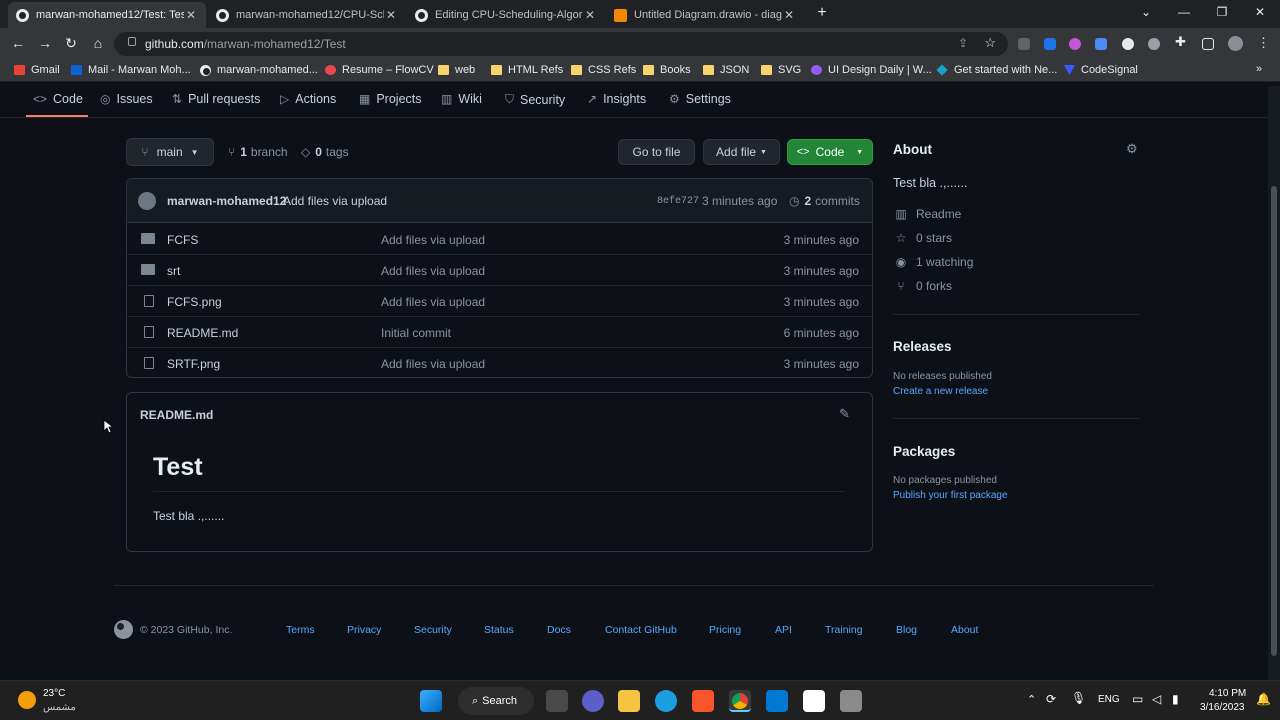 This screenshot has width=1280, height=720. What do you see at coordinates (616, 99) in the screenshot?
I see `tab-insights: ↗ Insights` at bounding box center [616, 99].